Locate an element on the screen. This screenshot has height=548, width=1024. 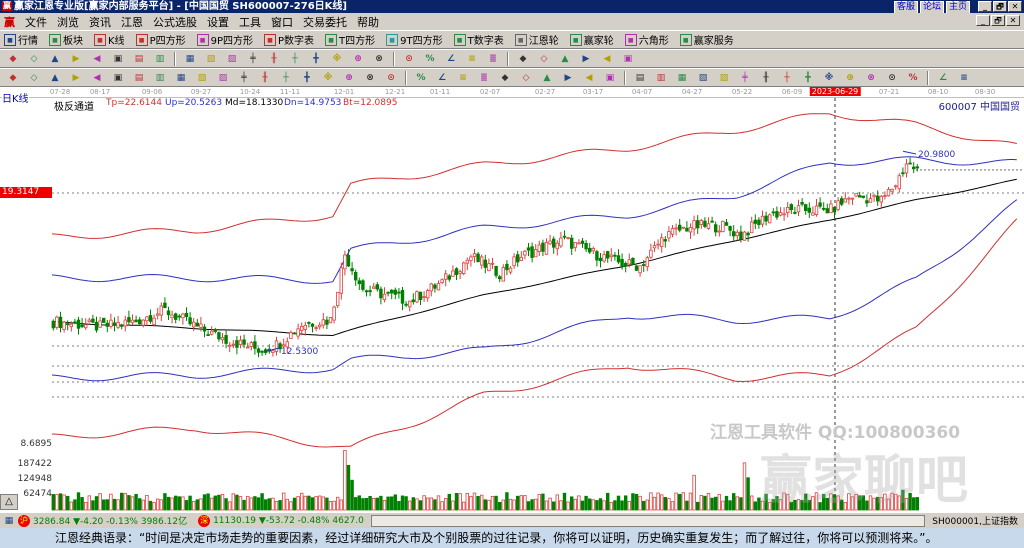
hash-icon: ▦ is located at coordinates (181, 78).